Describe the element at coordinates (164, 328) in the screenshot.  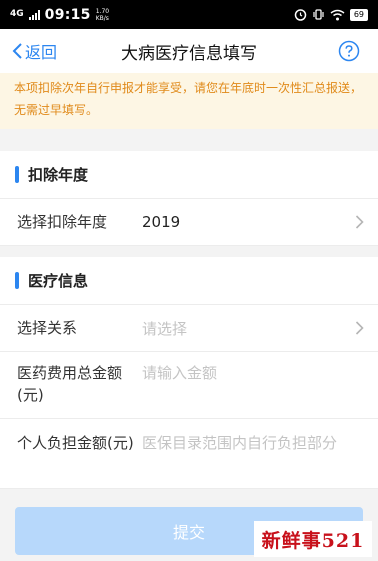
I see `relation-select: 请选择` at that location.